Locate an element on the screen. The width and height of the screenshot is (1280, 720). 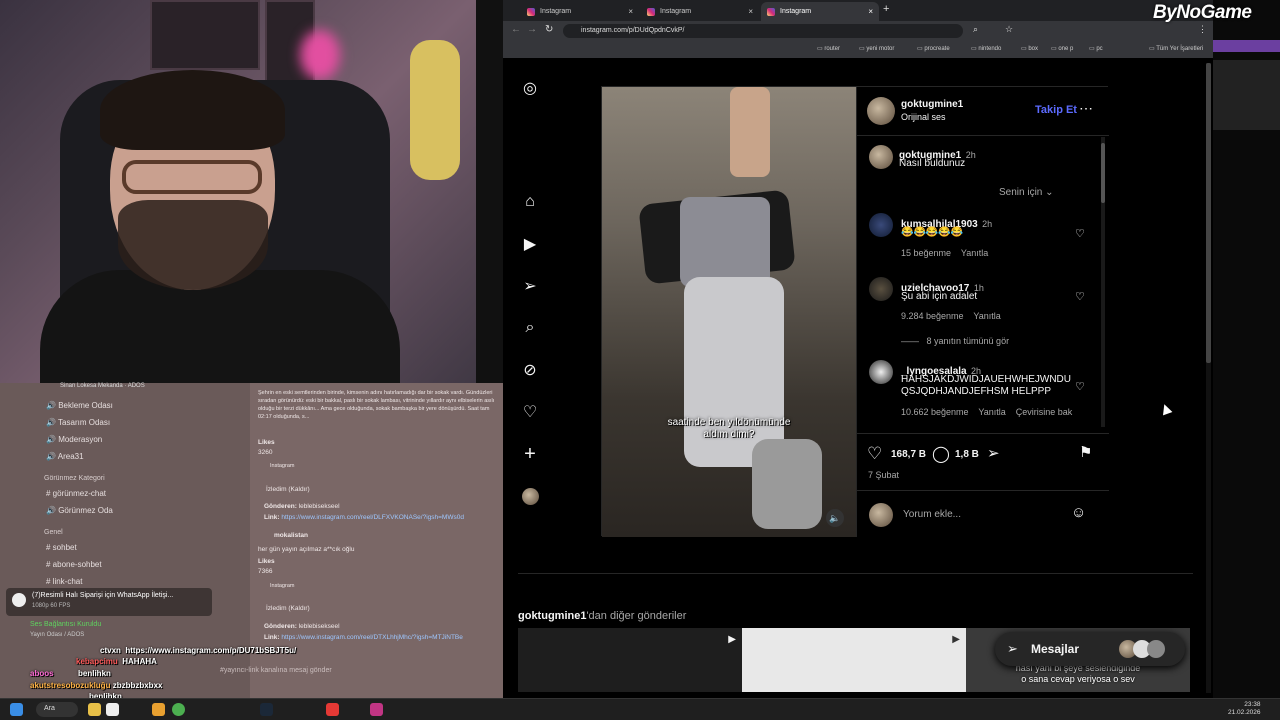
bynogame-logo: ByNoGame is located at coordinates (1202, 12).